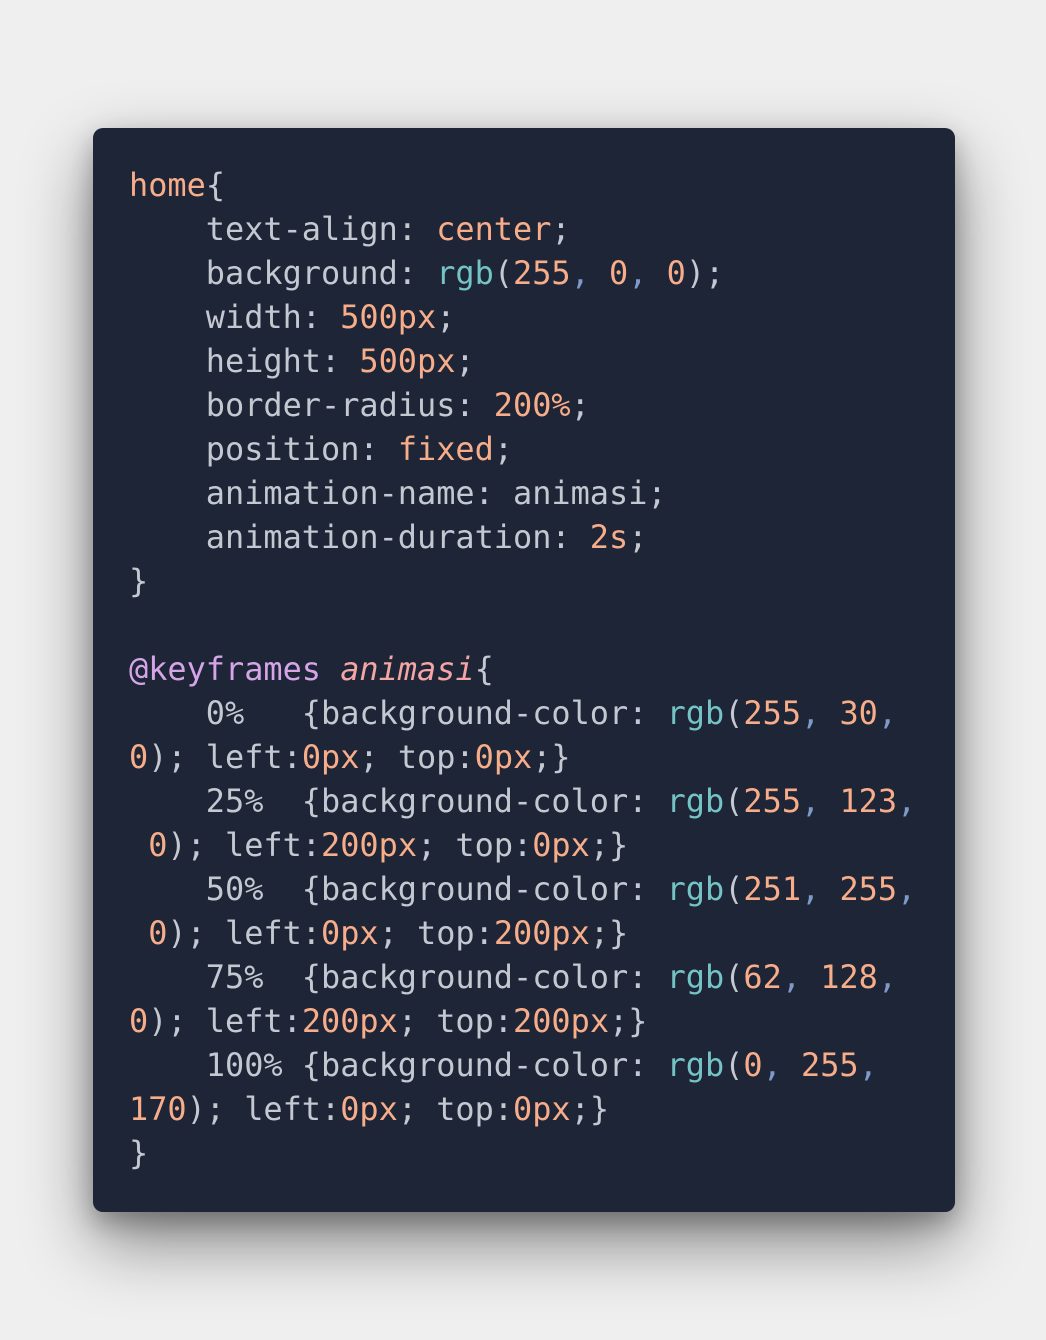 The image size is (1046, 1340). I want to click on code-line: 0% {background-color: rgb(255, 30,, so click(522, 713).